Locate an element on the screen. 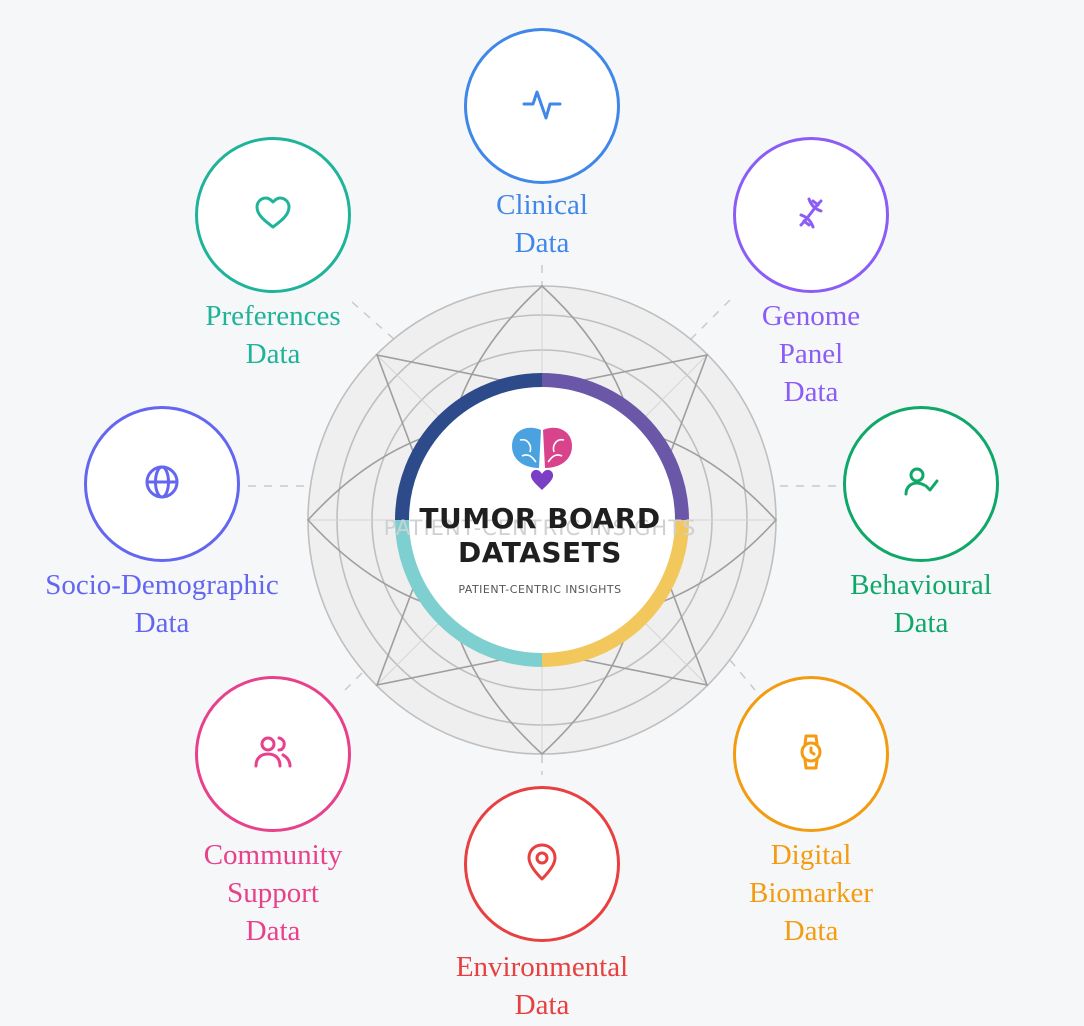  node-digital-biomarker-circle is located at coordinates (811, 754).